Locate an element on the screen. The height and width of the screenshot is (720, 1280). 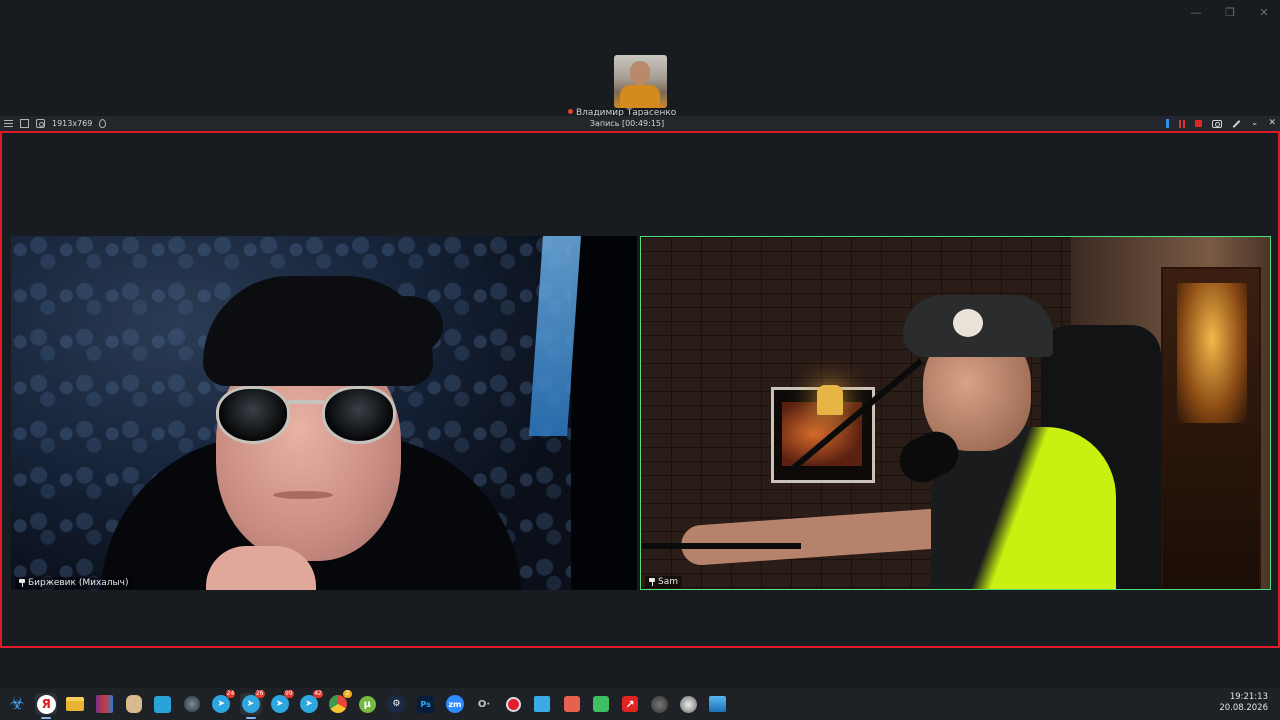
participant-name-label: Биржевик (Михалыч) is located at coordinates (74, 583).